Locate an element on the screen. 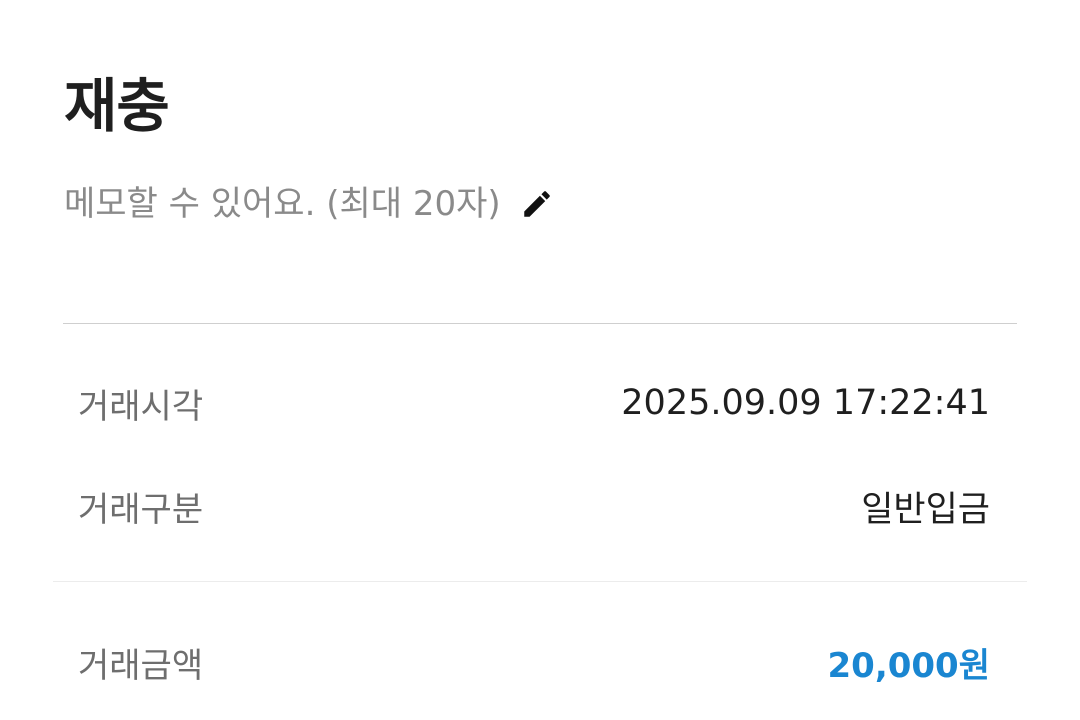  pencil-icon is located at coordinates (537, 204).